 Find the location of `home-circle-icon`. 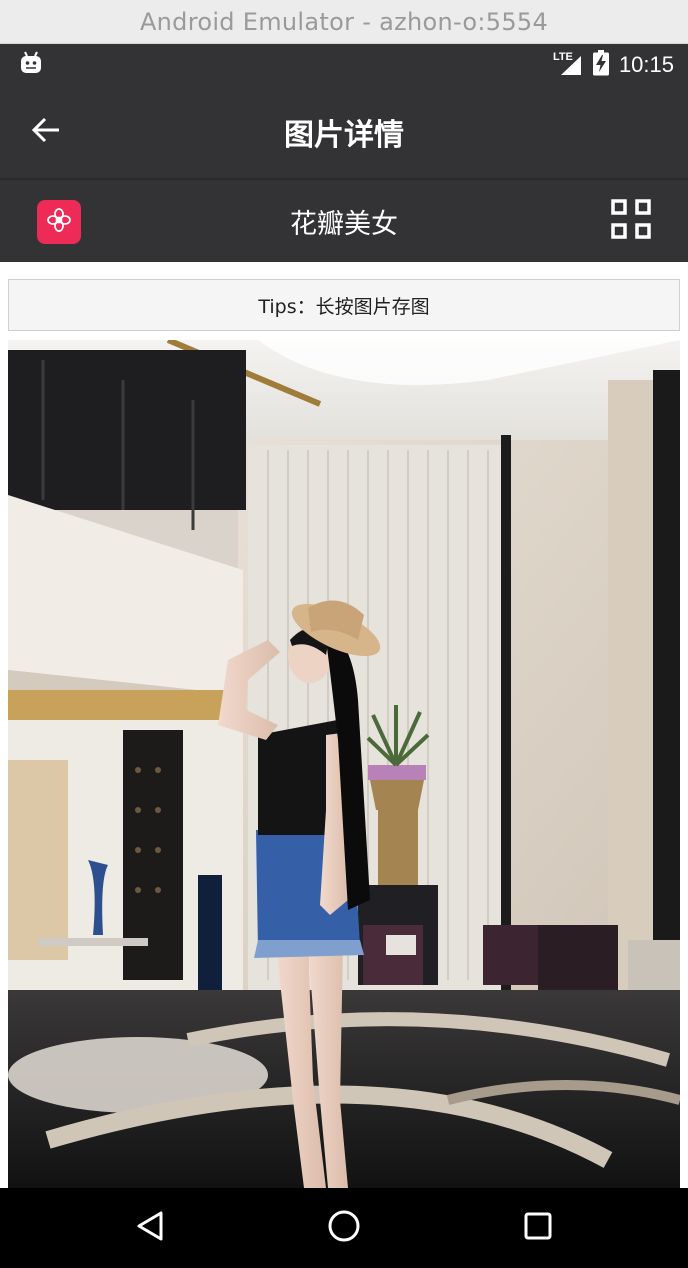

home-circle-icon is located at coordinates (344, 1228).